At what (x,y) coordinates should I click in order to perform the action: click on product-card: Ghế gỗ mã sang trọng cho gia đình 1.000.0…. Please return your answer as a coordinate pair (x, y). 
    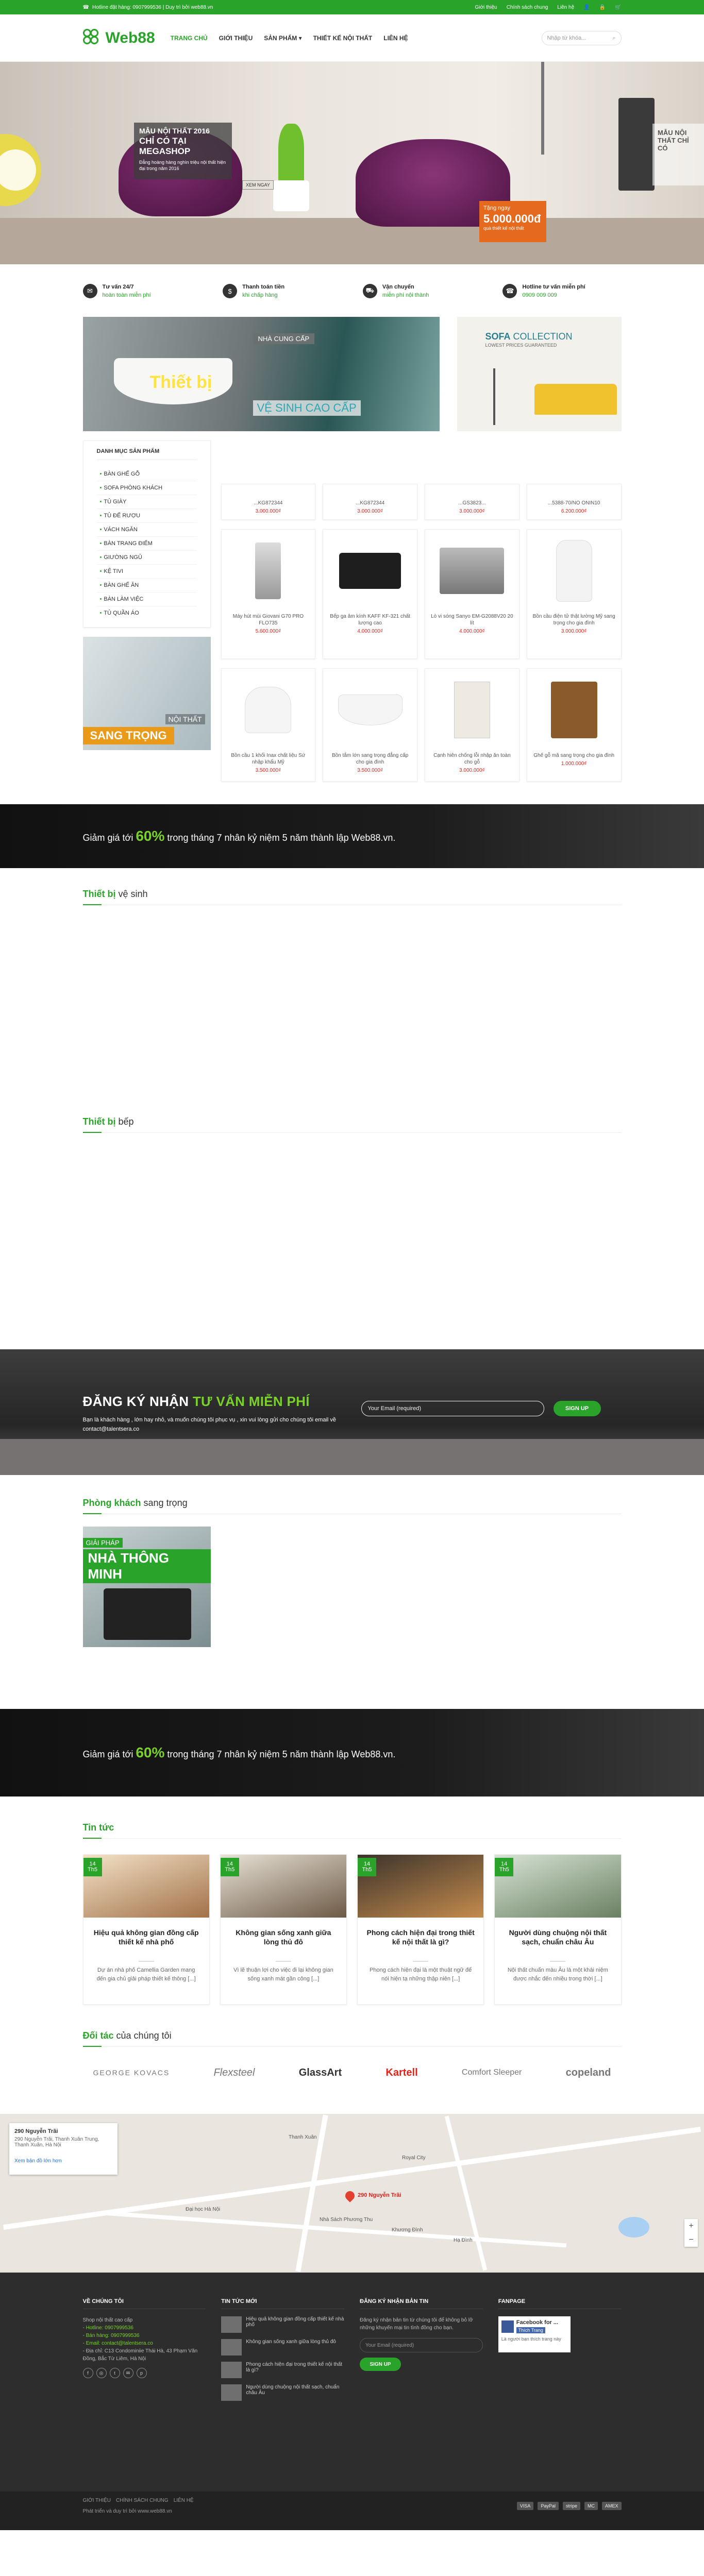
    Looking at the image, I should click on (574, 725).